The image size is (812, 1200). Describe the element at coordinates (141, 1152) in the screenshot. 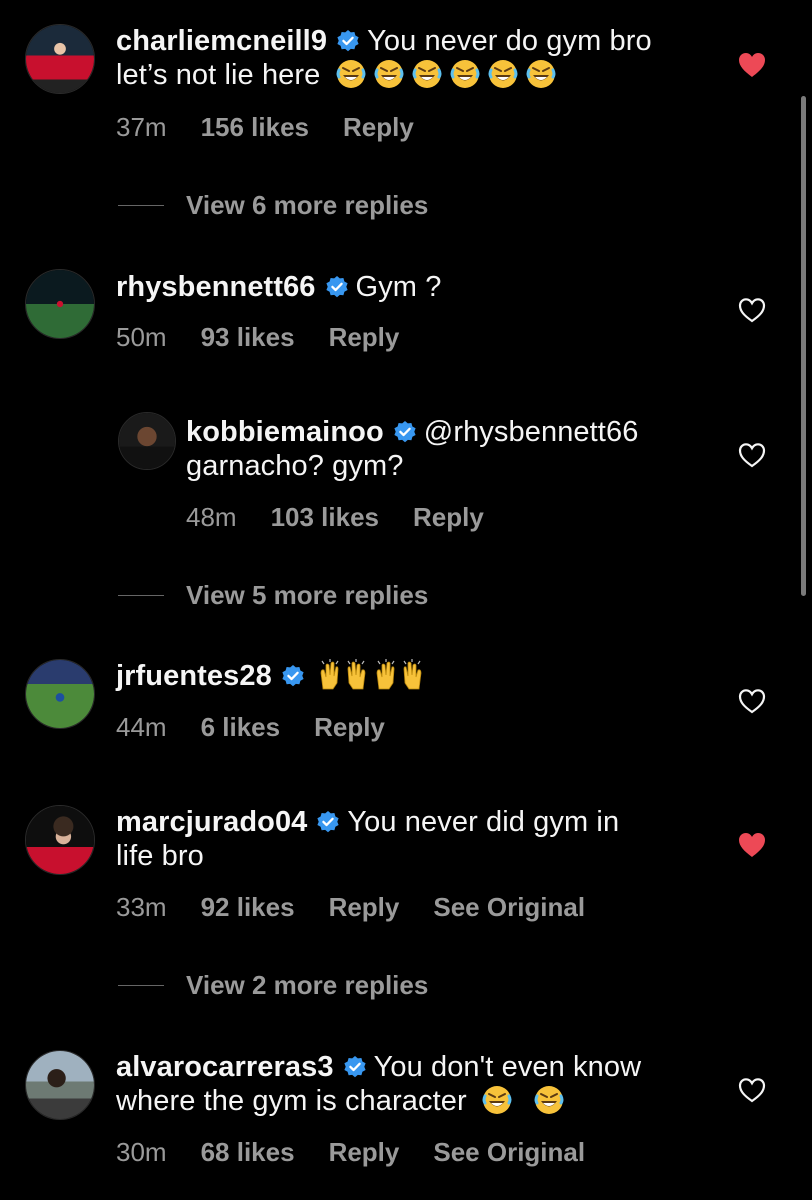

I see `timestamp: 30m` at that location.